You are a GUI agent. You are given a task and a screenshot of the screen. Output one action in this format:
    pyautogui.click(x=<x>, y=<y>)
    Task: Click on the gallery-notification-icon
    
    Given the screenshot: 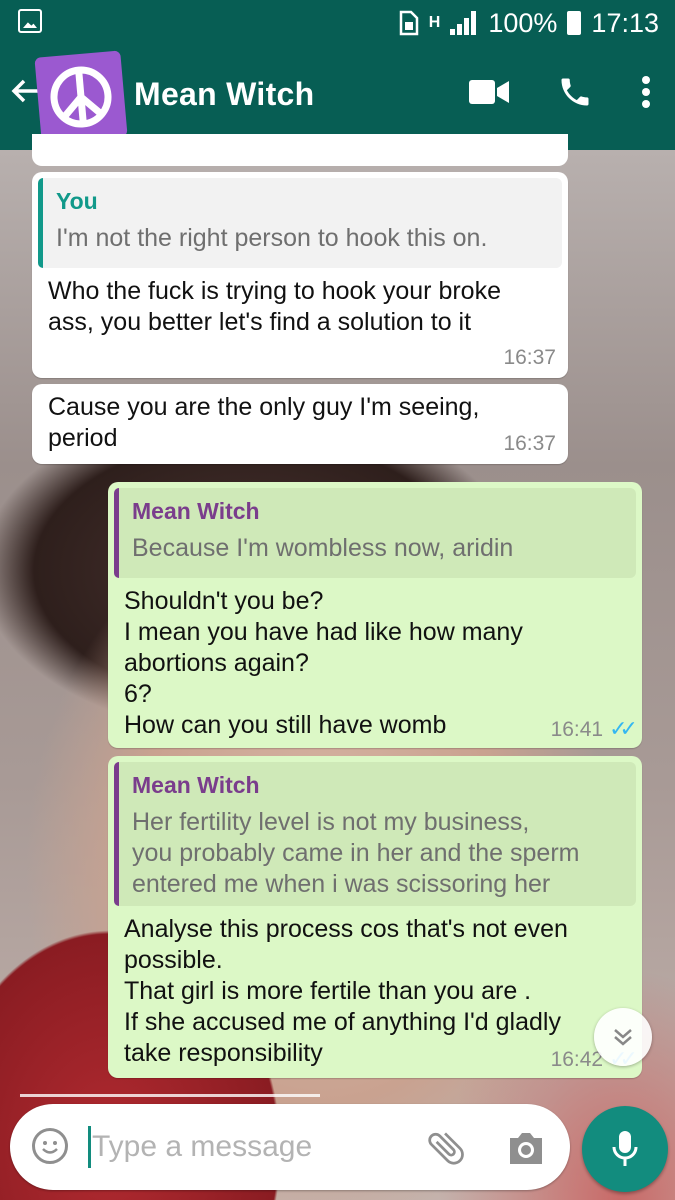 What is the action you would take?
    pyautogui.click(x=30, y=21)
    